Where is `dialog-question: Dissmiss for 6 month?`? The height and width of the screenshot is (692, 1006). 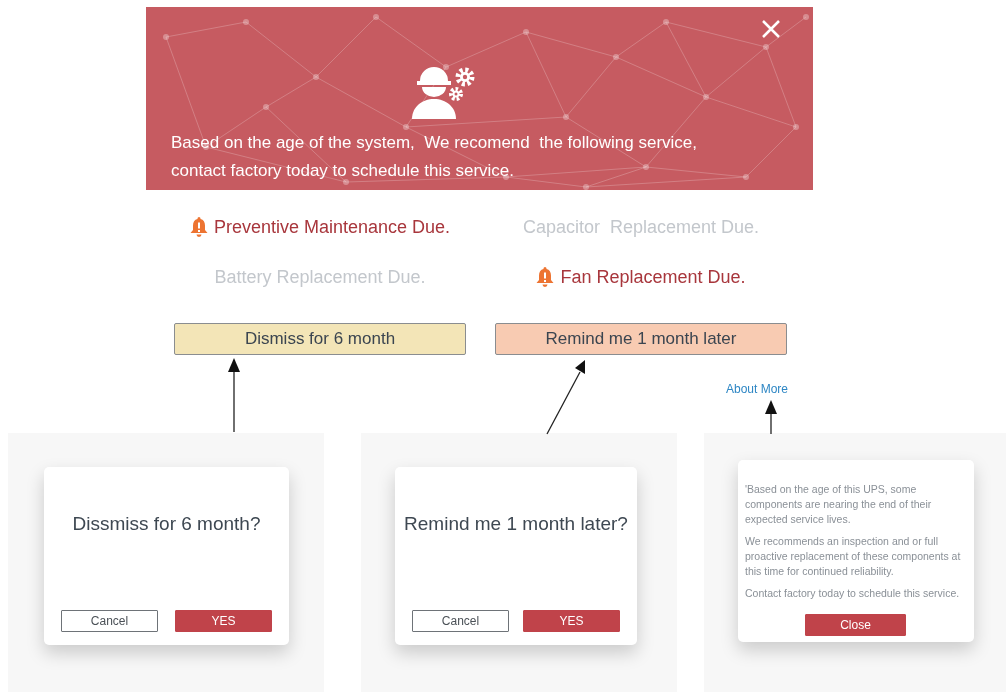
dialog-question: Dissmiss for 6 month? is located at coordinates (166, 524).